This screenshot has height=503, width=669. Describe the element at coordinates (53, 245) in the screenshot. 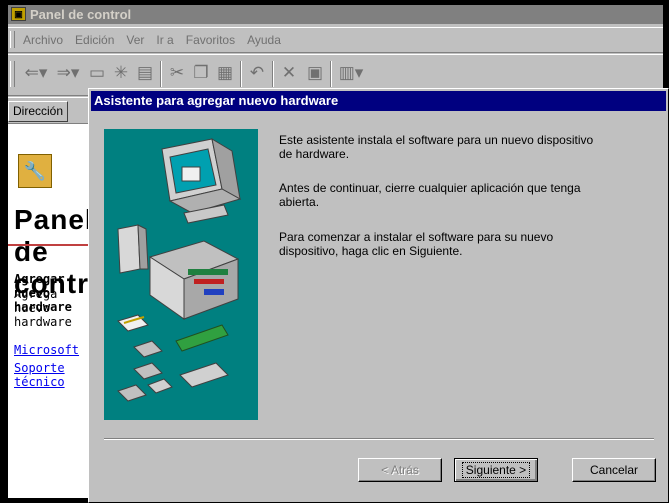

I see `heading-divider` at that location.